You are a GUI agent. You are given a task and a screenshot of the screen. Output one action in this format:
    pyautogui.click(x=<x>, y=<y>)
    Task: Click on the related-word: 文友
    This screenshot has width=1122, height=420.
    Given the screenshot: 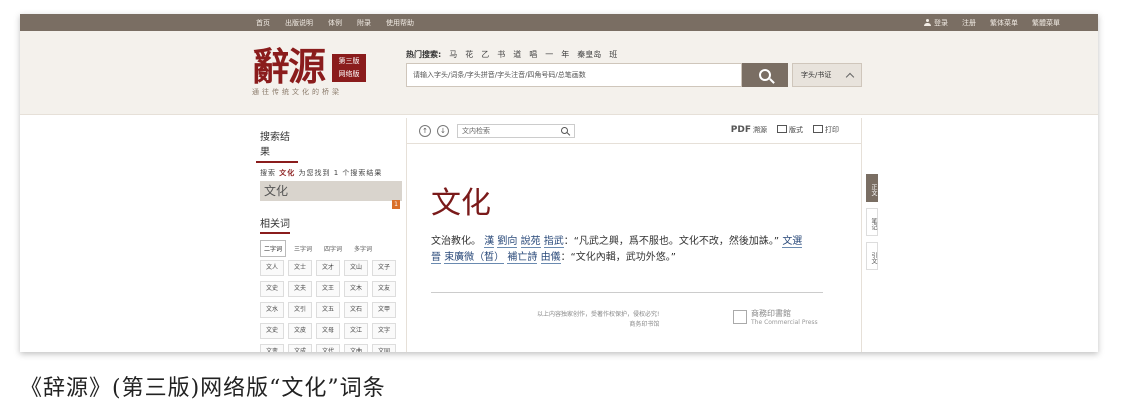 What is the action you would take?
    pyautogui.click(x=384, y=289)
    